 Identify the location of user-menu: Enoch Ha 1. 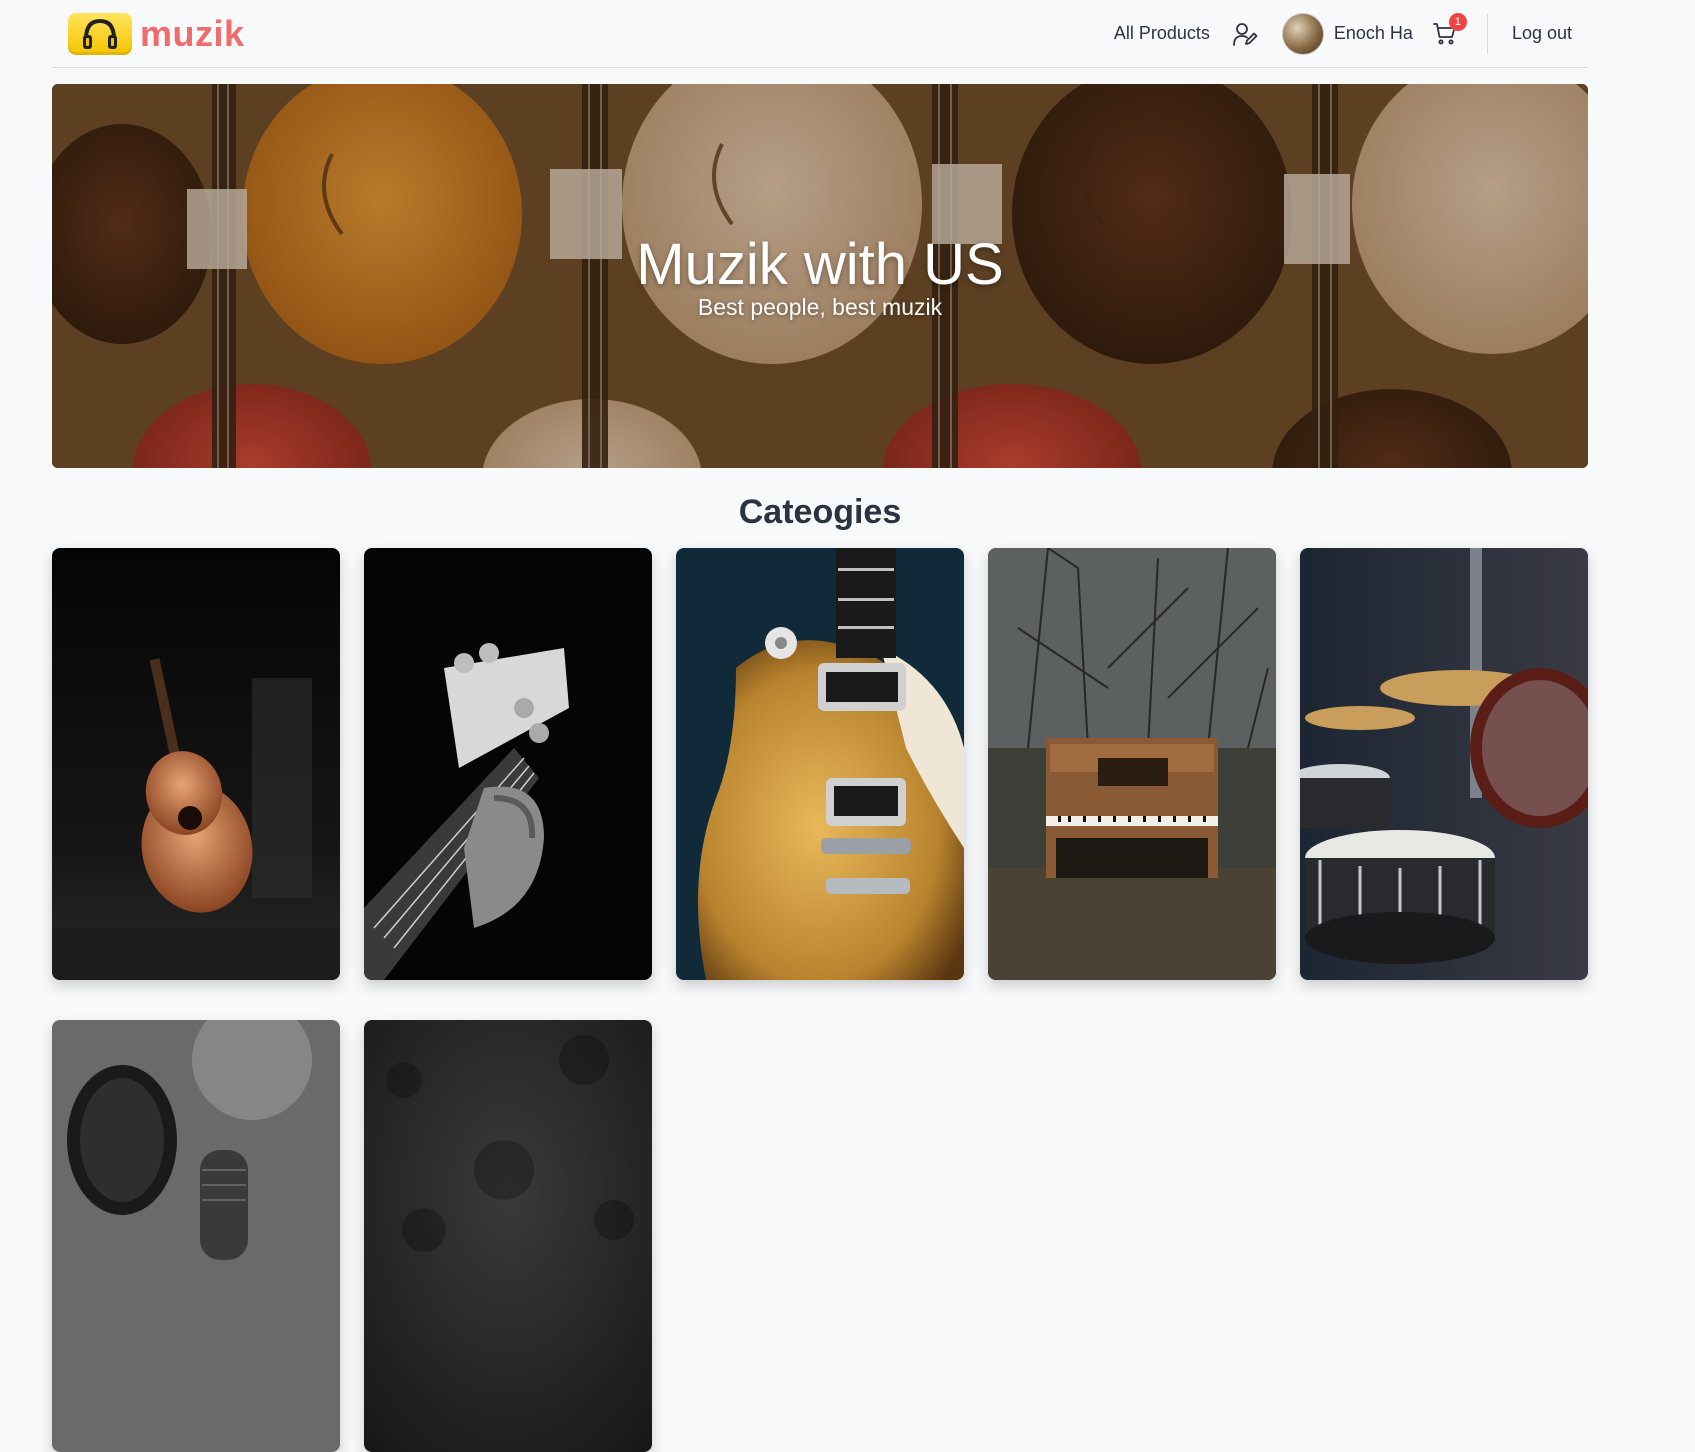
(1374, 33).